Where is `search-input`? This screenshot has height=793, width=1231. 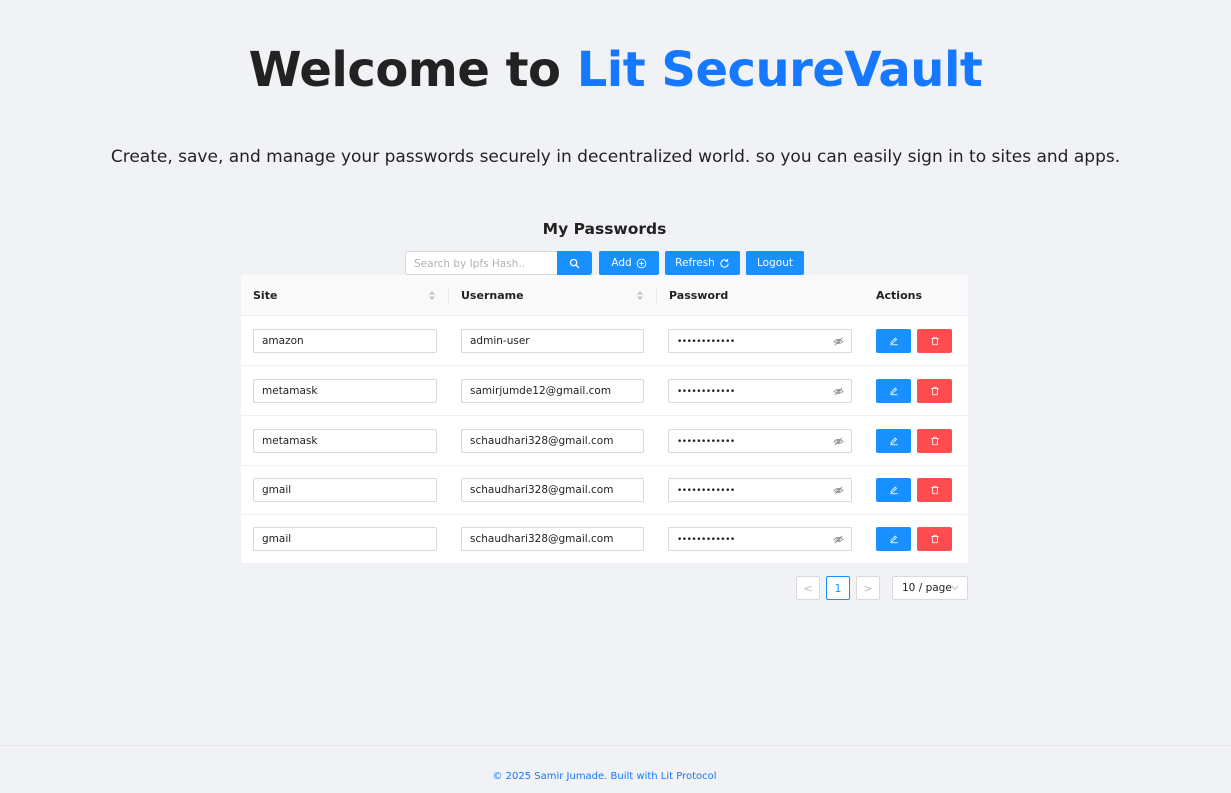
search-input is located at coordinates (484, 264).